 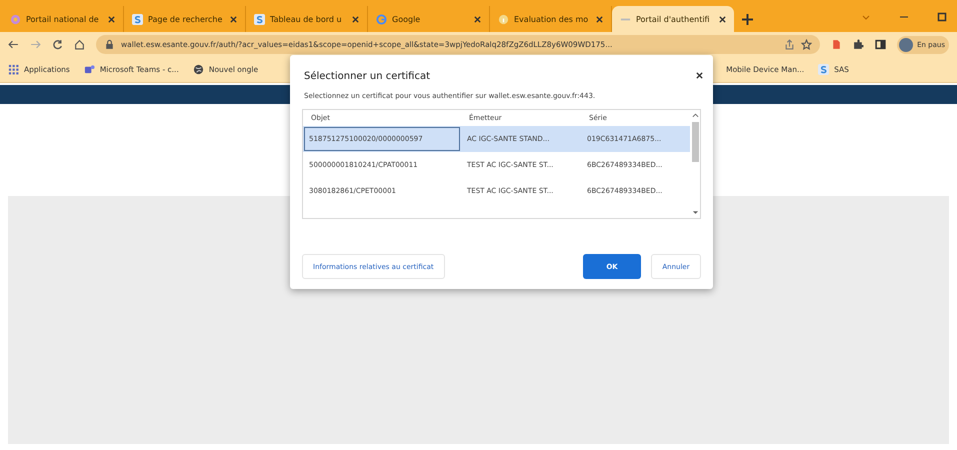 I want to click on flower-icon, so click(x=15, y=19).